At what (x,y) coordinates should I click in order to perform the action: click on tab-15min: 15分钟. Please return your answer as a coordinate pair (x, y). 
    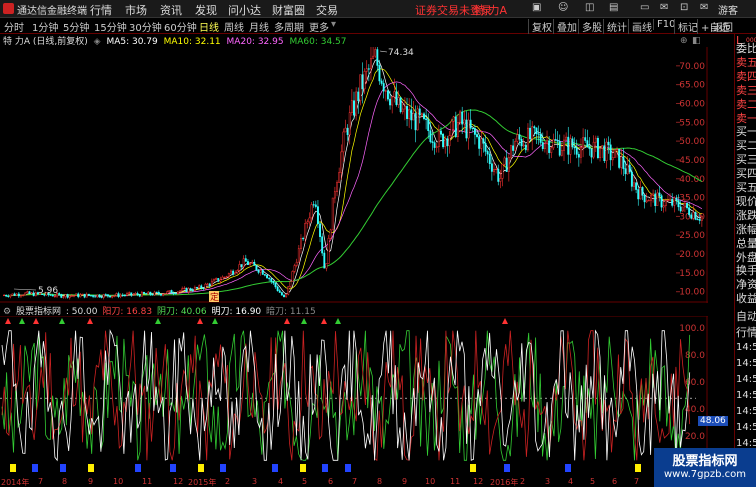
    Looking at the image, I should click on (110, 26).